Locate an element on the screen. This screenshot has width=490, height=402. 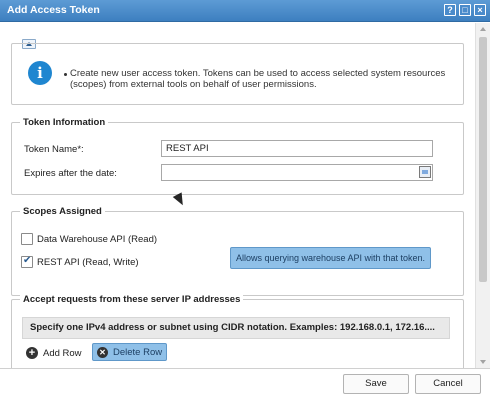
scope-checkbox-rest-api is located at coordinates (27, 261).